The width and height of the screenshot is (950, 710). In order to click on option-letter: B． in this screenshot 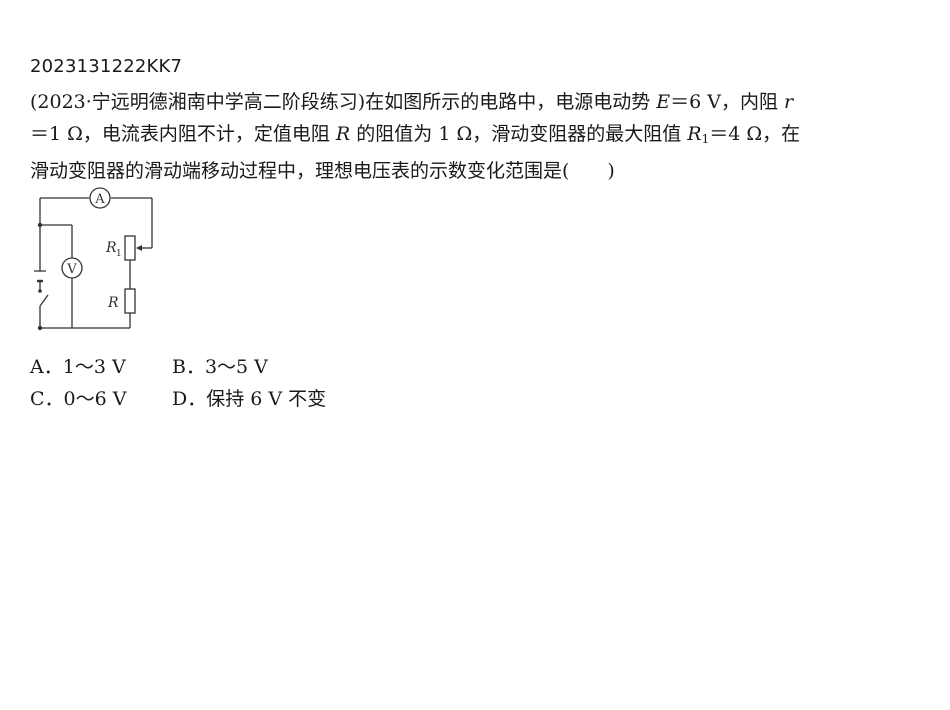, I will do `click(188, 367)`.